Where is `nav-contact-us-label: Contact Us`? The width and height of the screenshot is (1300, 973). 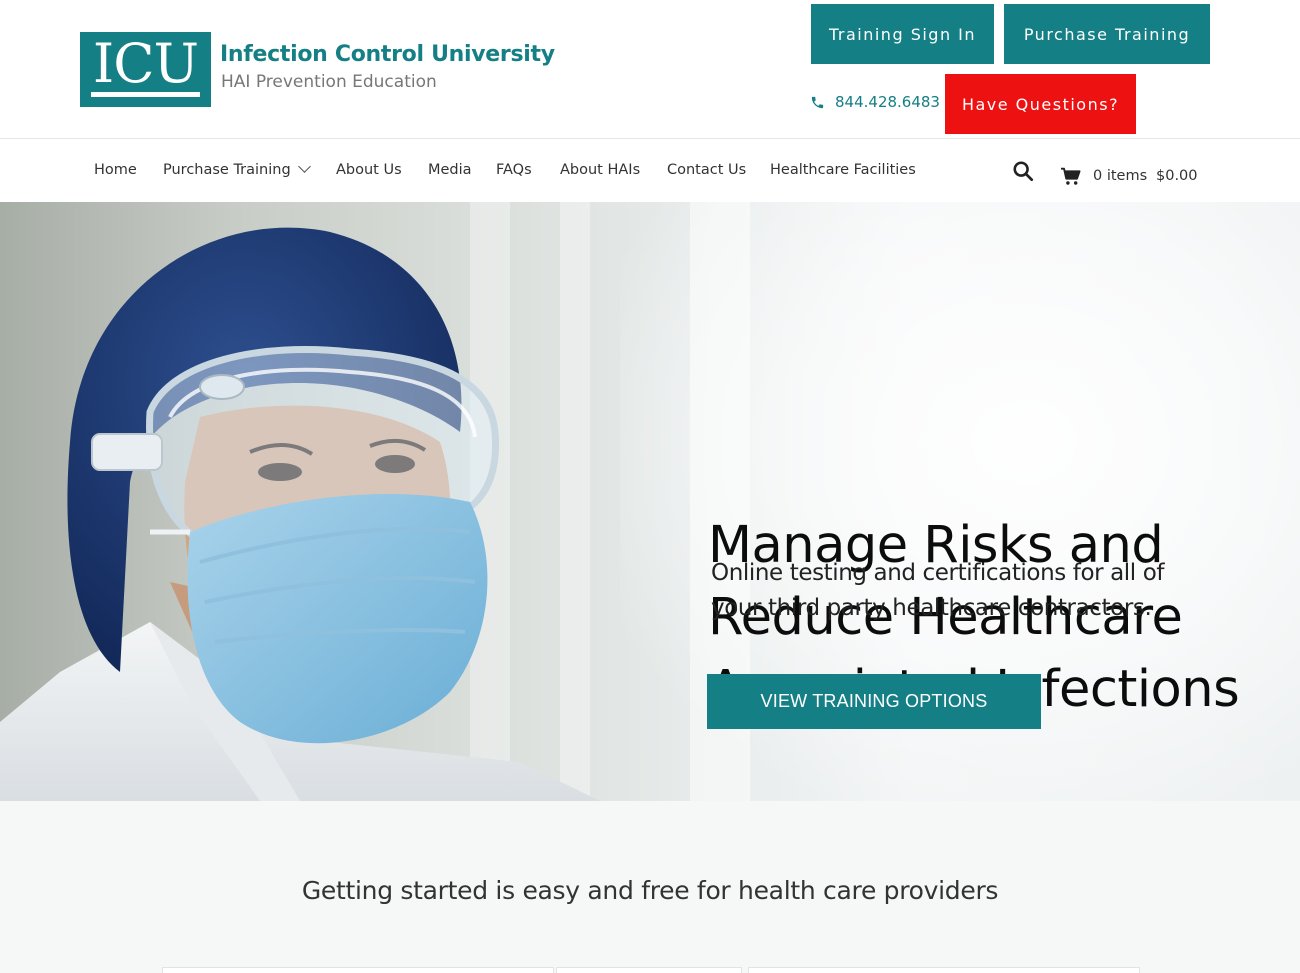
nav-contact-us-label: Contact Us is located at coordinates (707, 170).